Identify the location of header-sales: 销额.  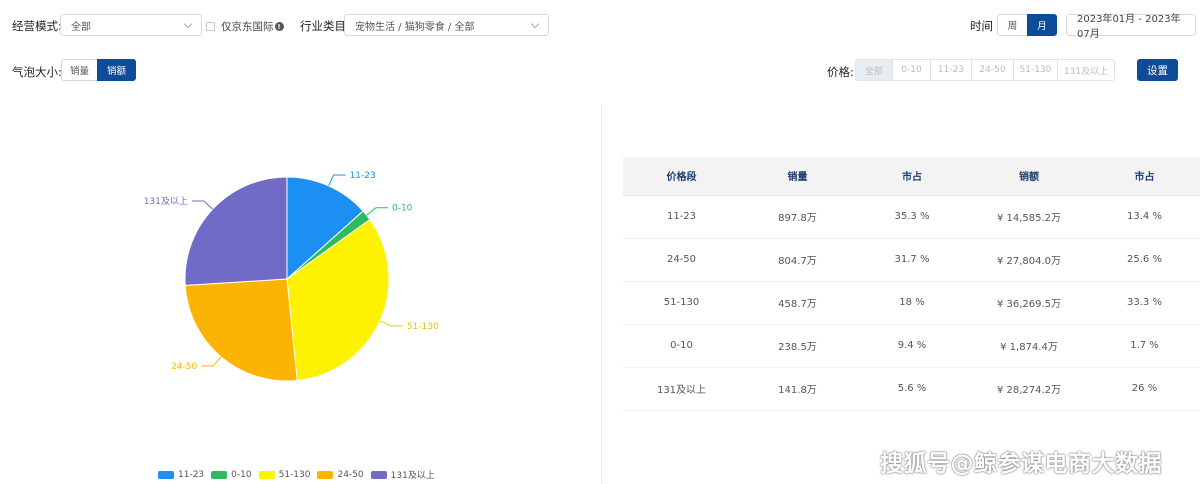
(1029, 176).